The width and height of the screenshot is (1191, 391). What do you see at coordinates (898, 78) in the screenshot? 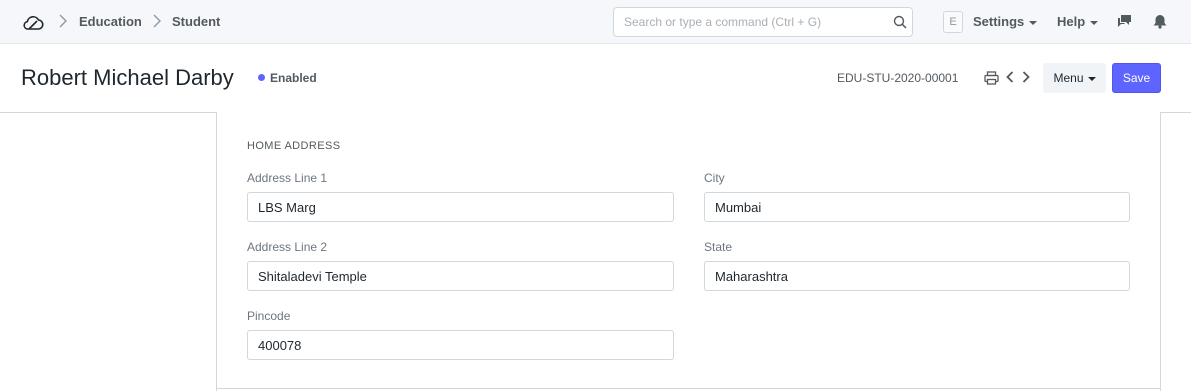
I see `document-id: EDU-STU-2020-00001` at bounding box center [898, 78].